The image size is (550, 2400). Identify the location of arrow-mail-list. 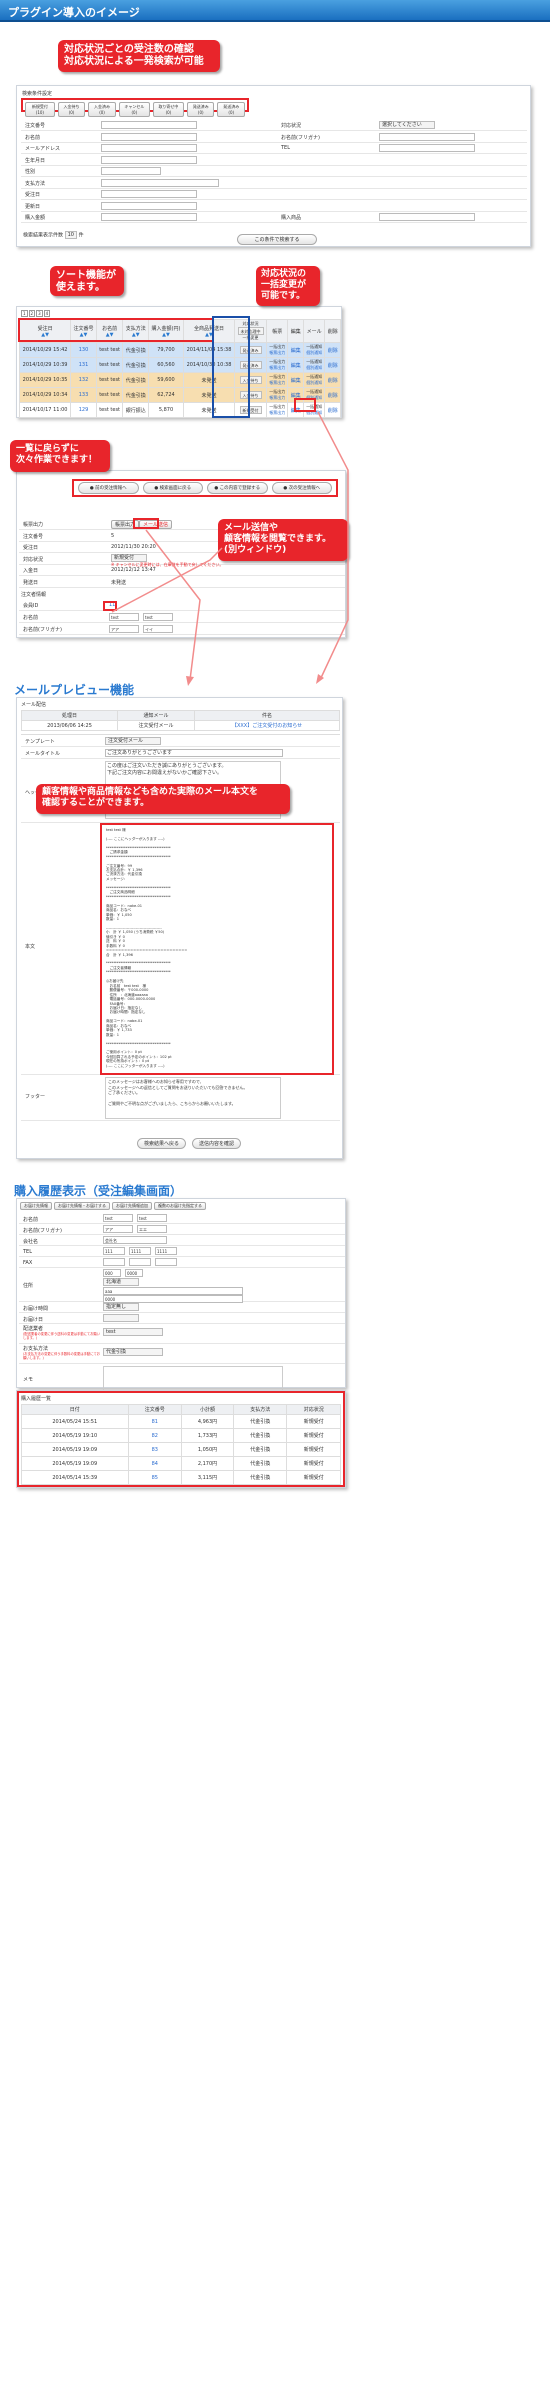
(333, 546).